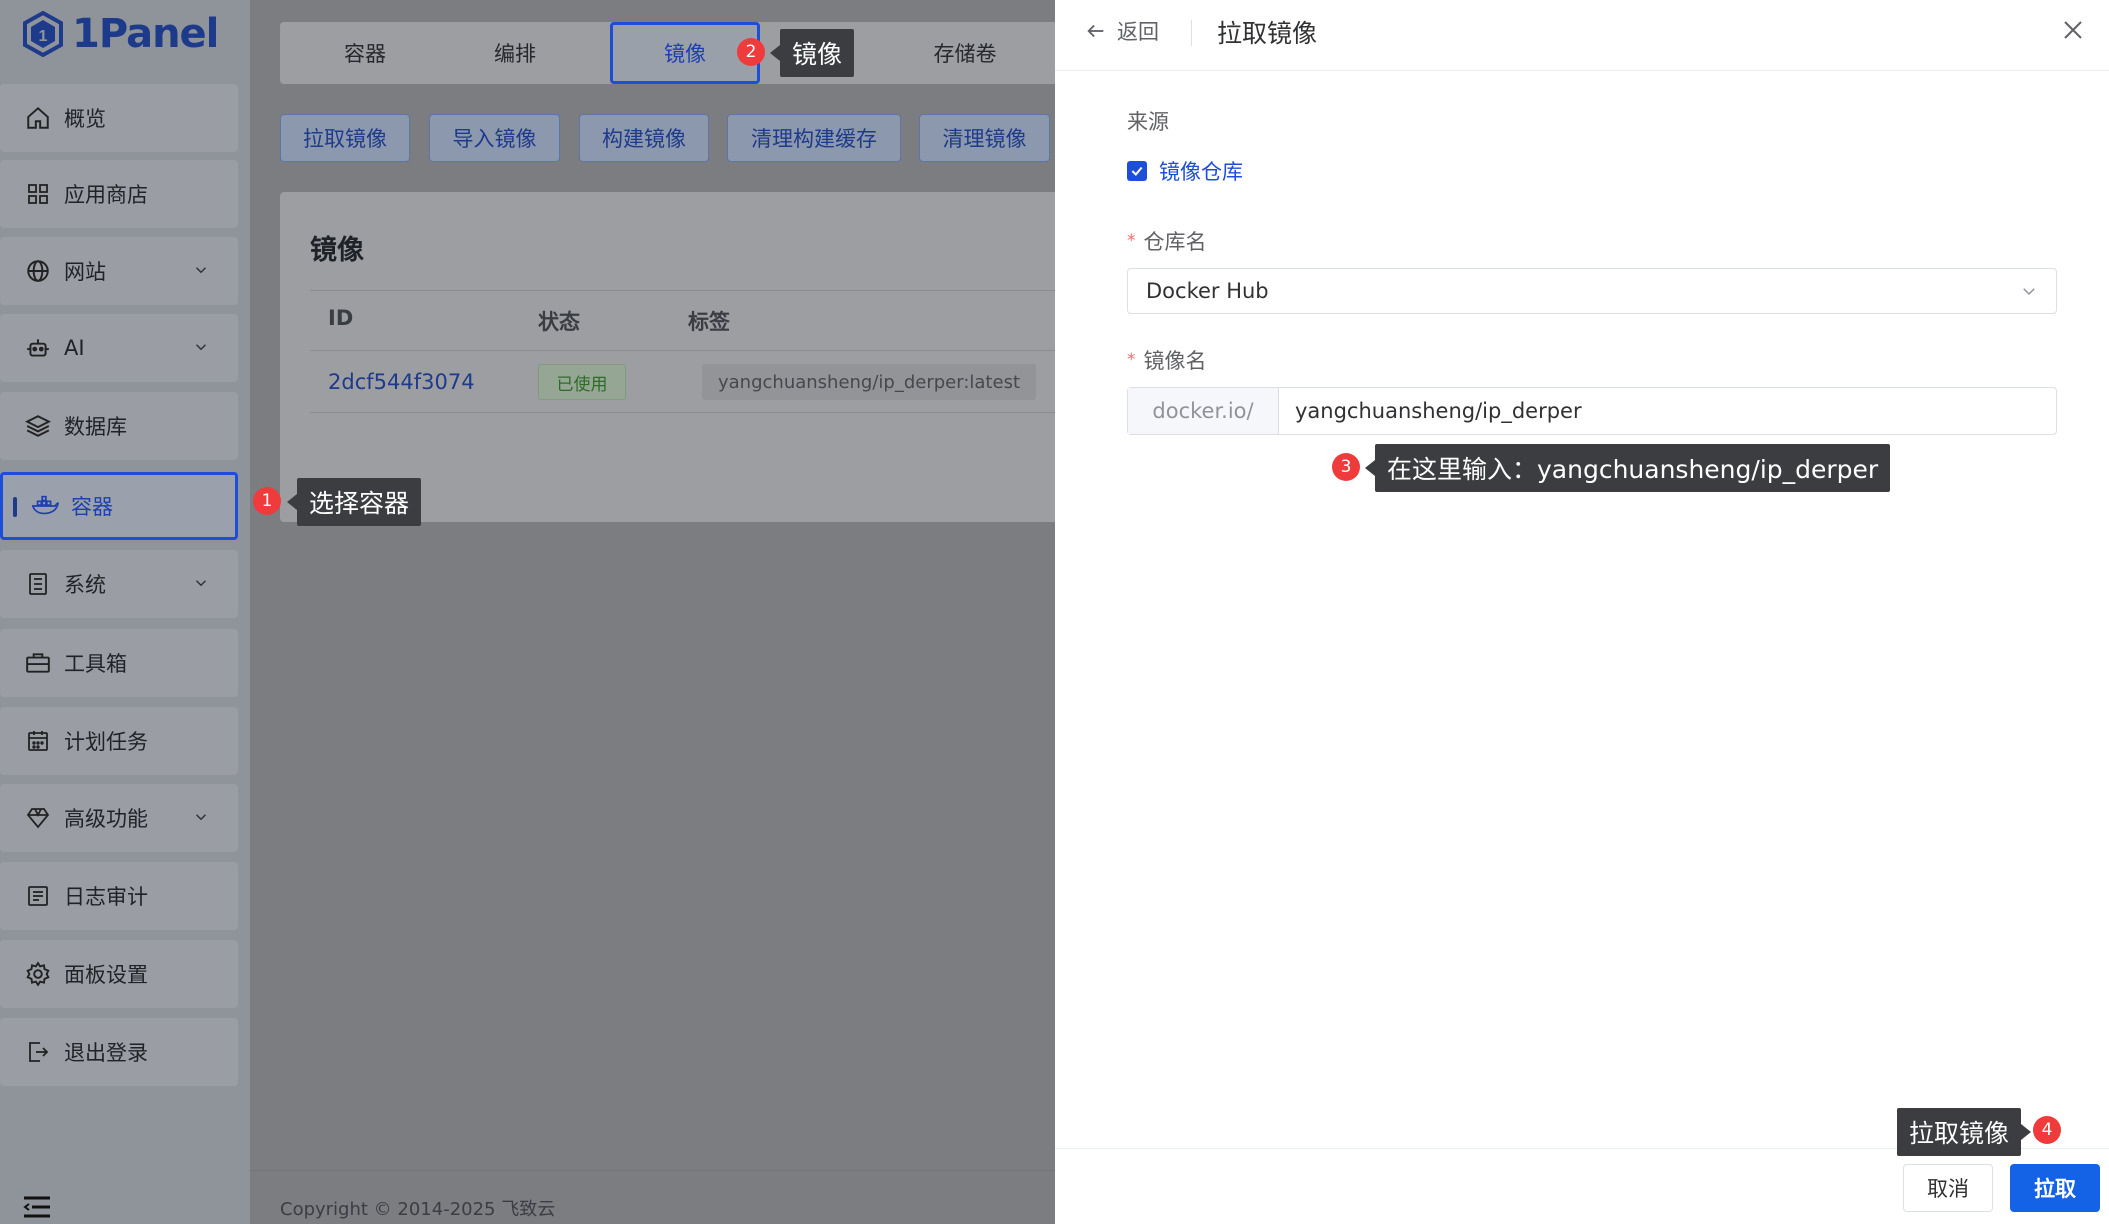  I want to click on sidebar-item-logout: 退出登录, so click(119, 1052).